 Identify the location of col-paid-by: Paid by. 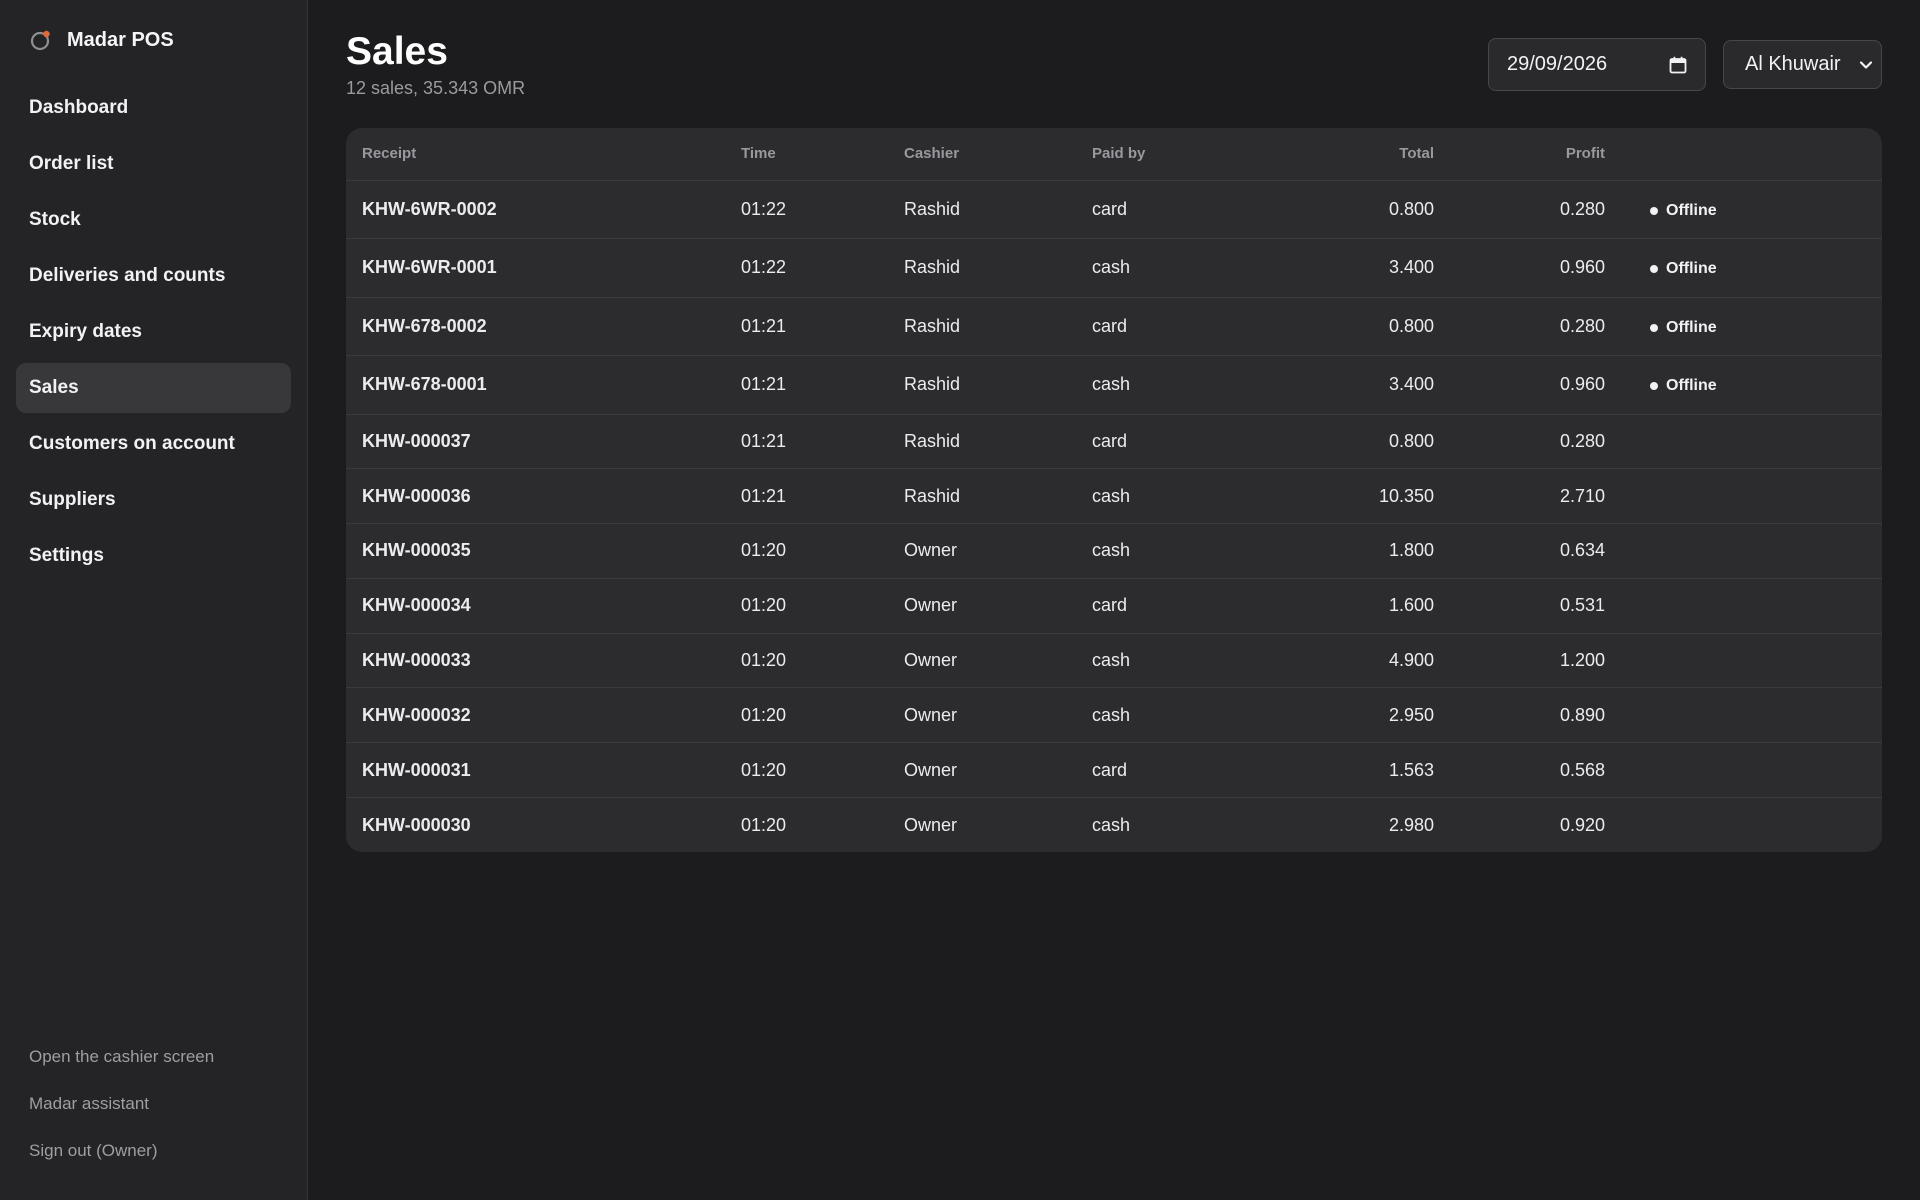
(1166, 154).